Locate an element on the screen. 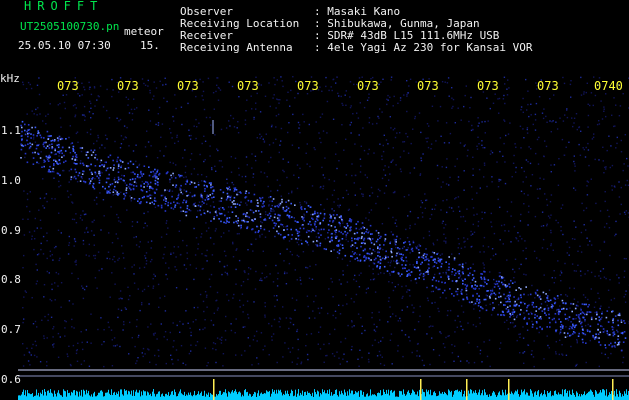  info-label-antenna: Receiving Antenna is located at coordinates (236, 47).